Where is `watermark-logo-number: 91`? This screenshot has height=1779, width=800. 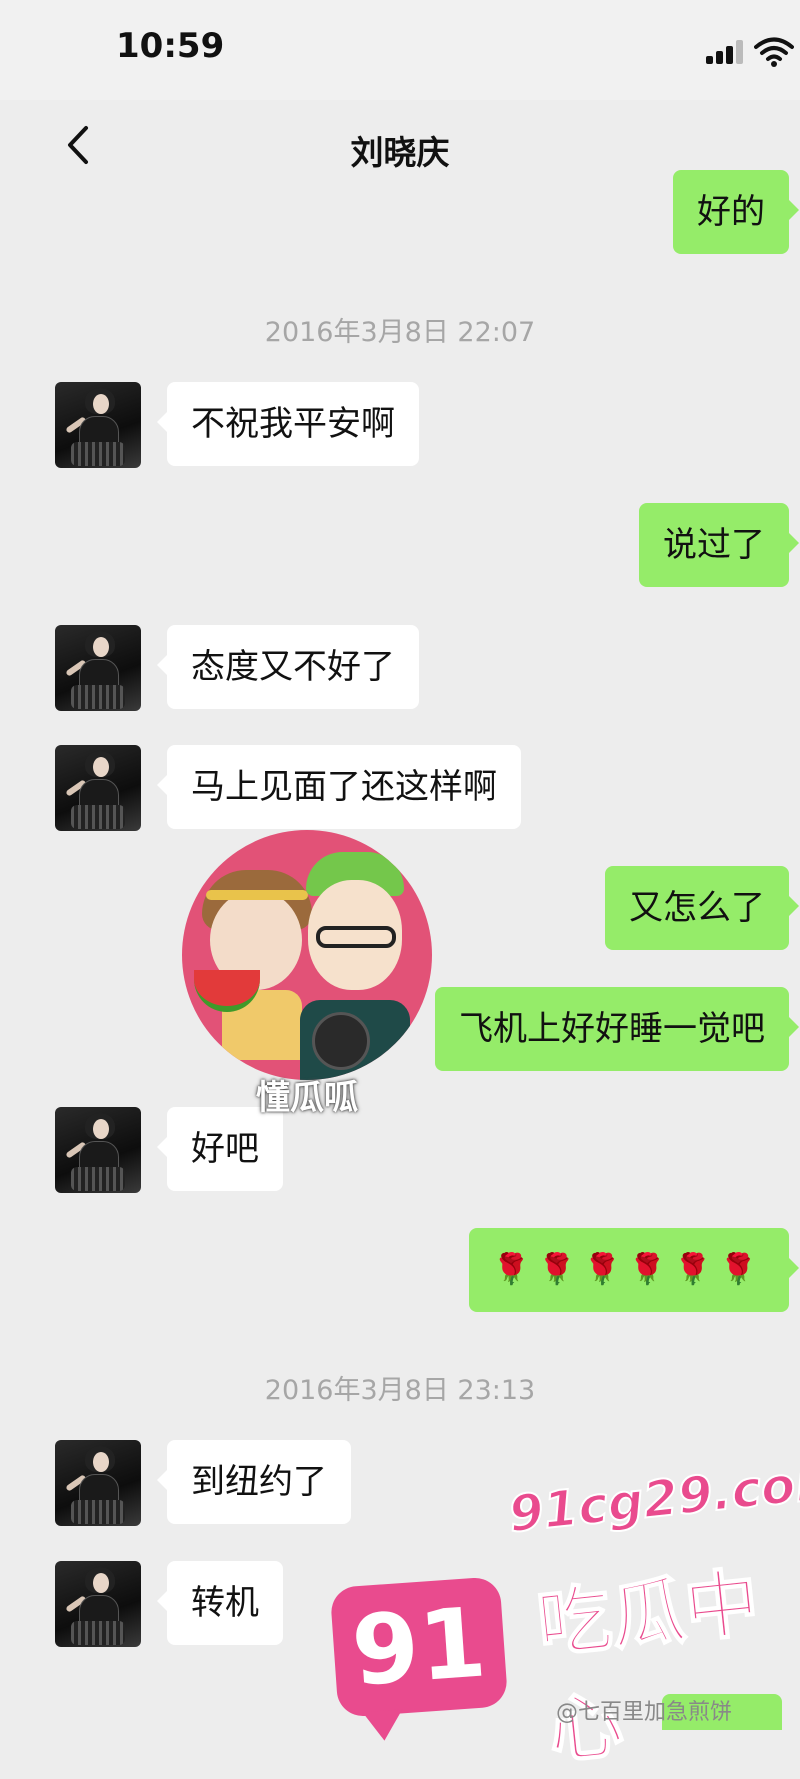 watermark-logo-number: 91 is located at coordinates (419, 1647).